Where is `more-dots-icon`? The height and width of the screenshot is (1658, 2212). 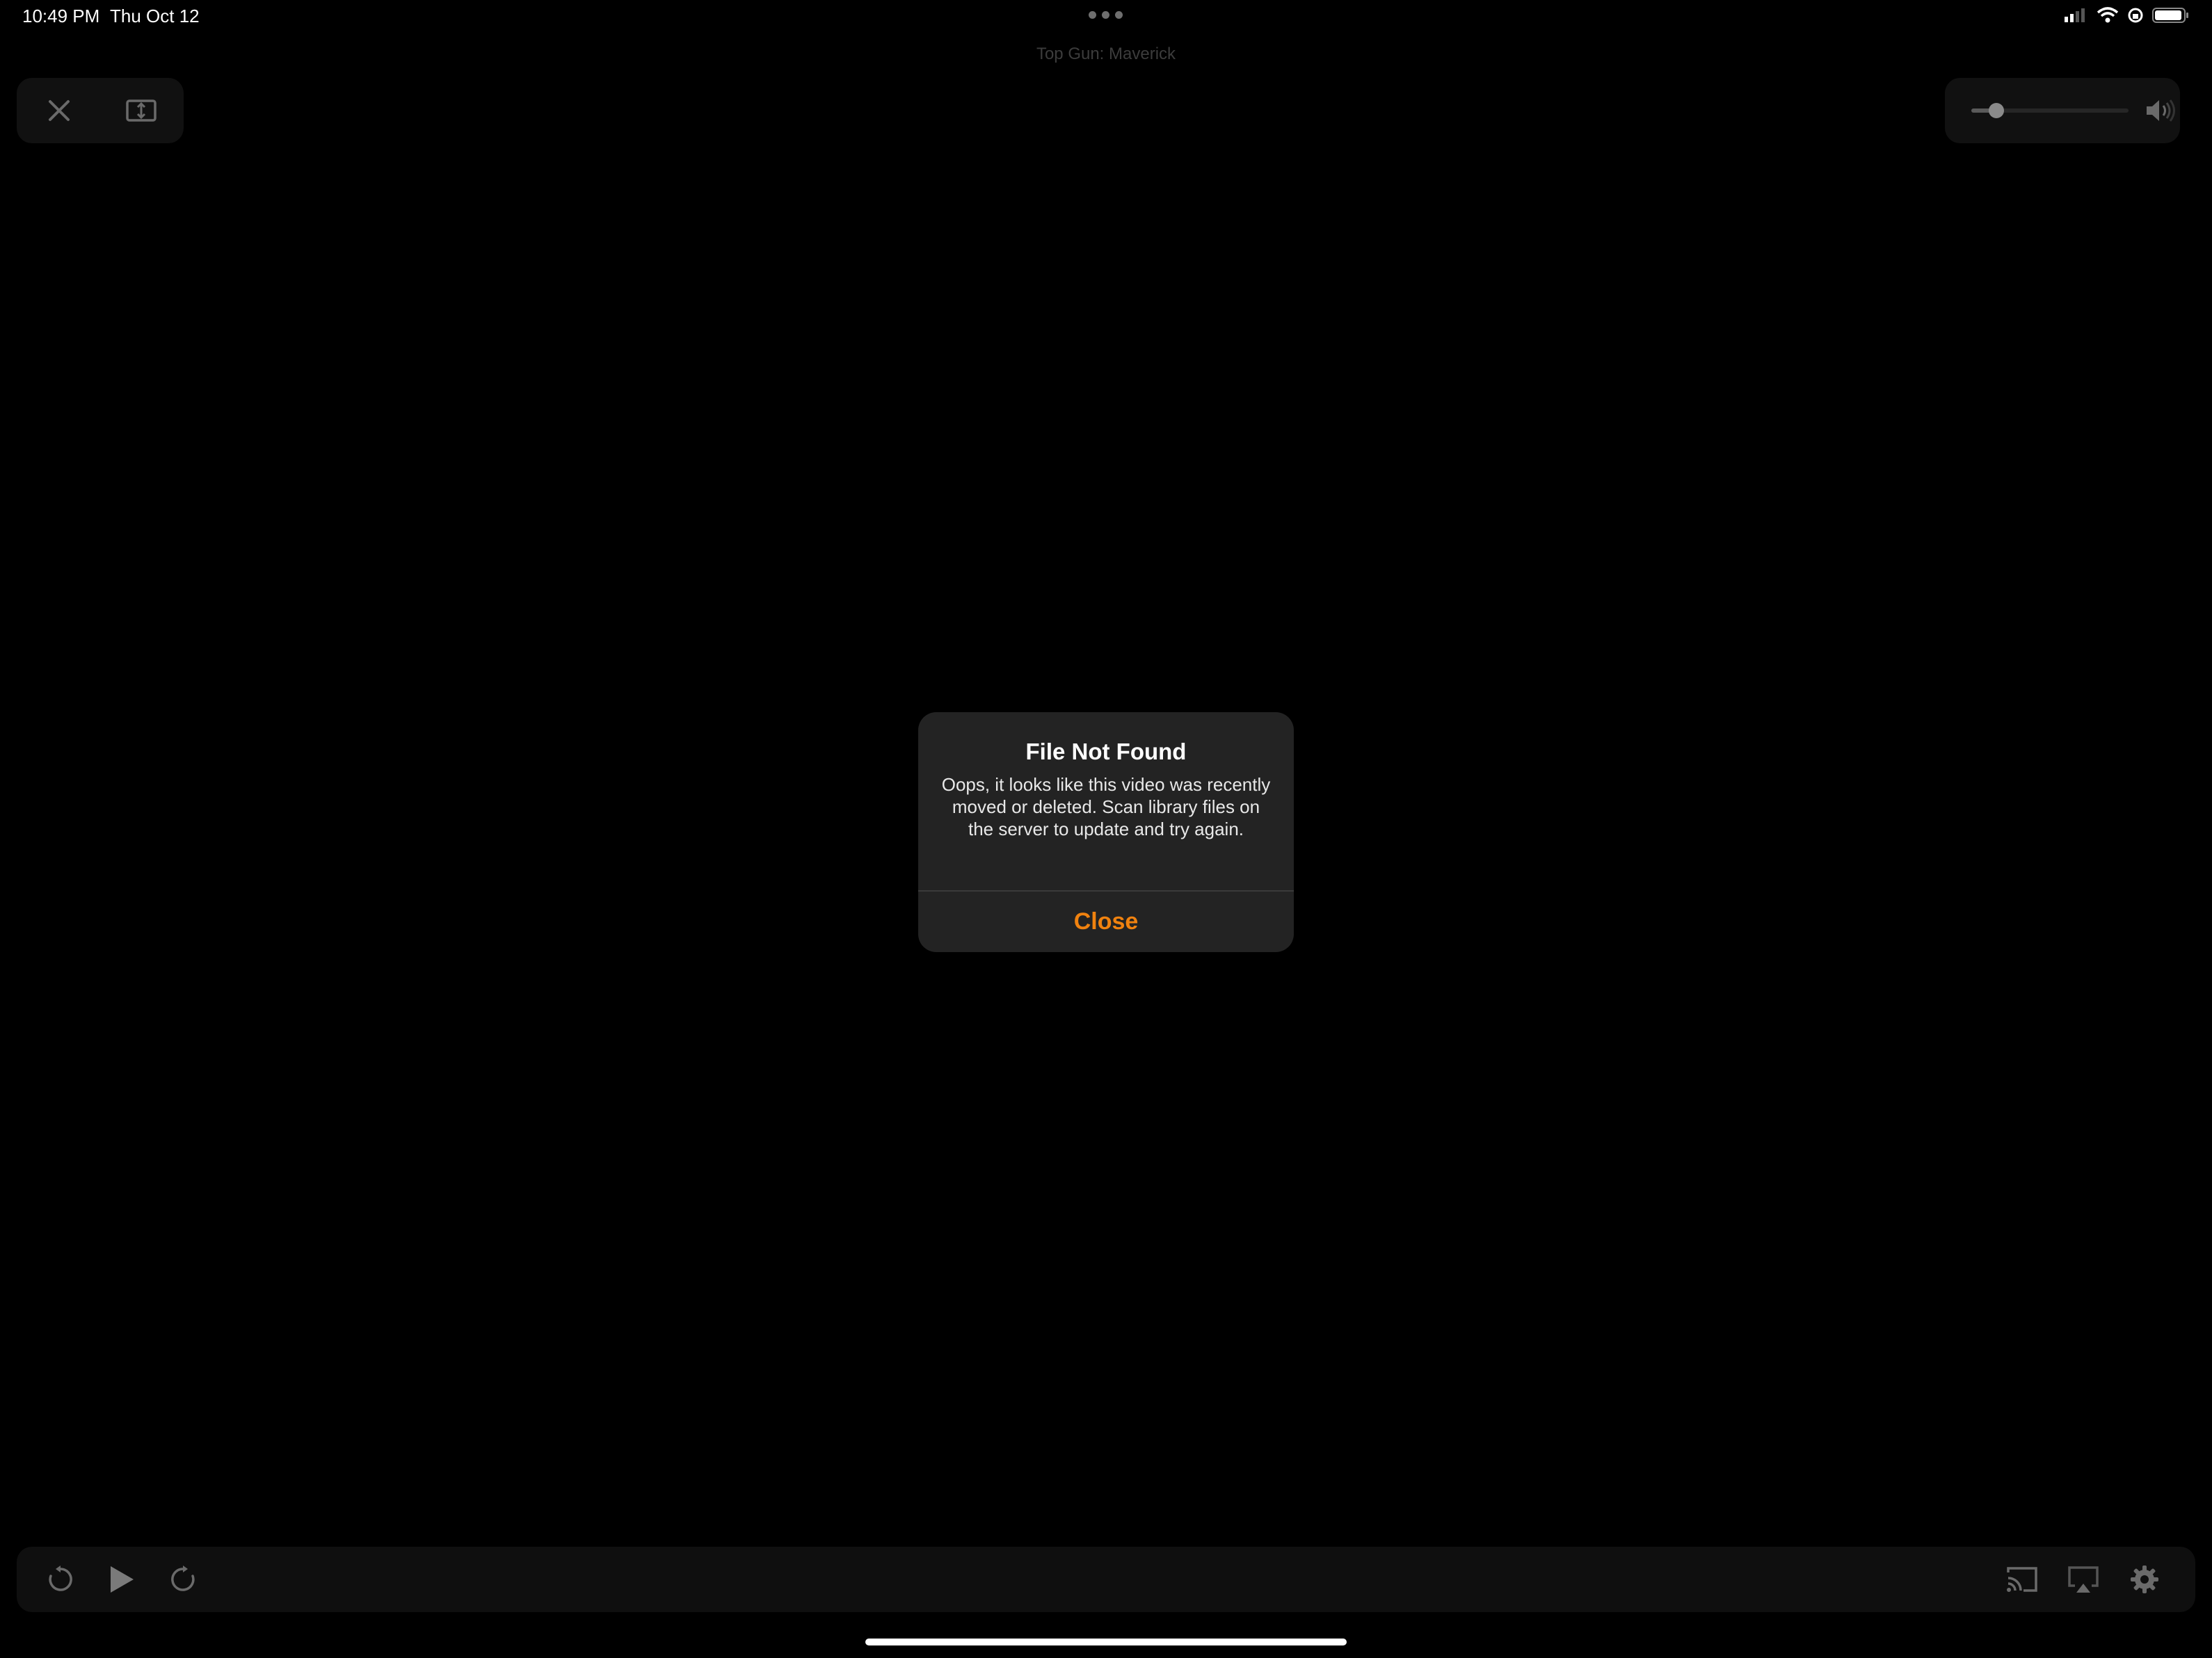
more-dots-icon is located at coordinates (1106, 16).